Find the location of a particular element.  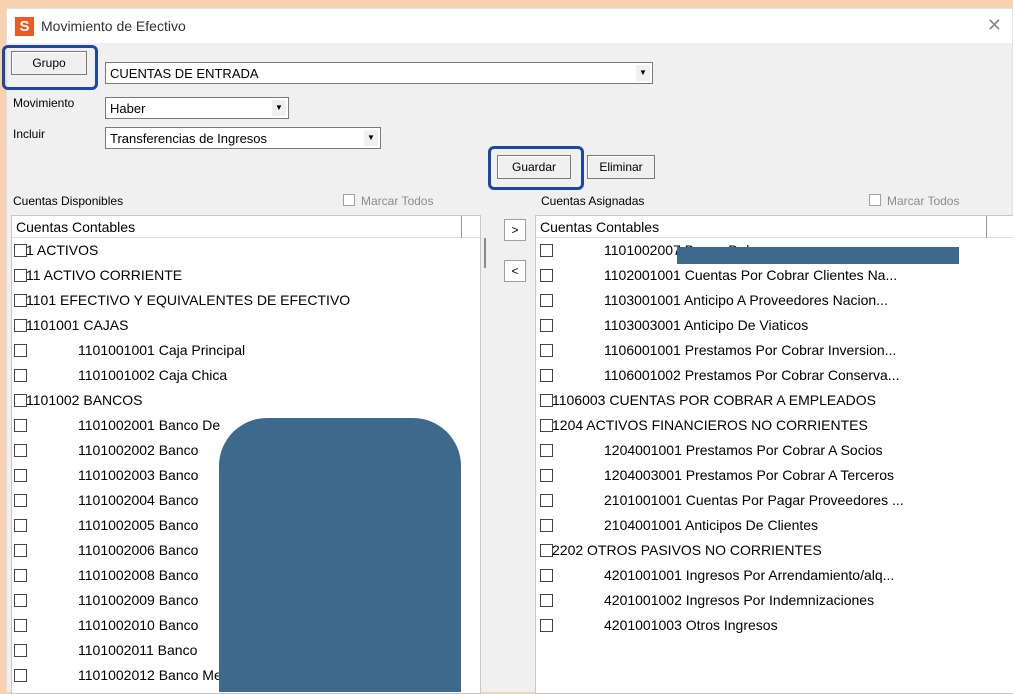

row-label: 4201001003 Otros Ingresos is located at coordinates (691, 625).